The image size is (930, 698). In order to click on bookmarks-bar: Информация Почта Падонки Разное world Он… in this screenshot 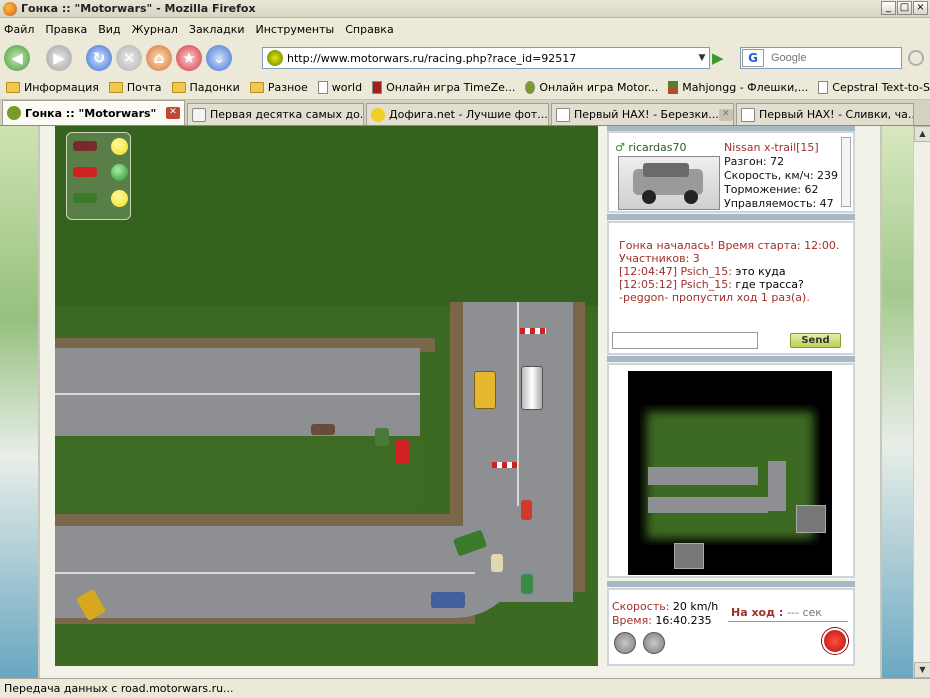, I will do `click(465, 88)`.